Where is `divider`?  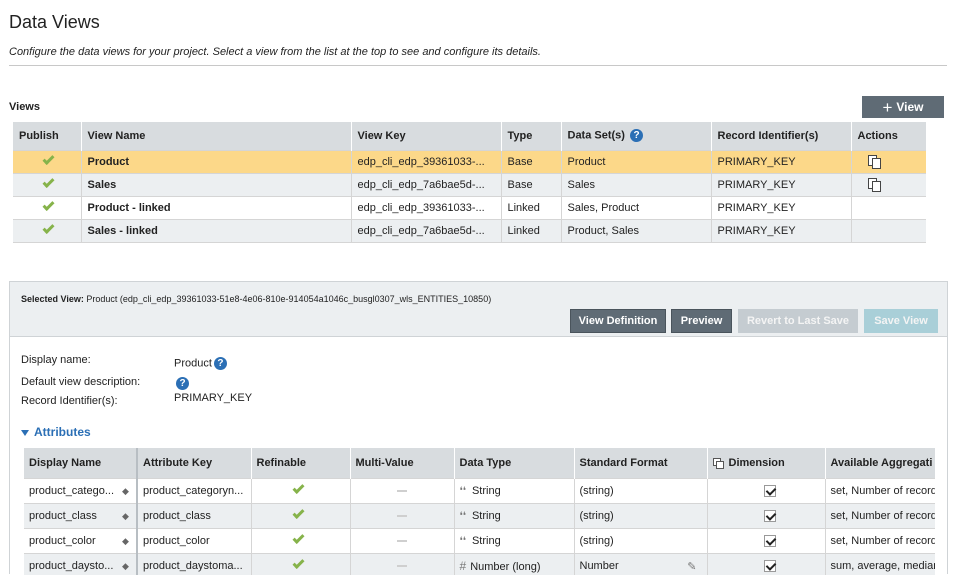 divider is located at coordinates (478, 65).